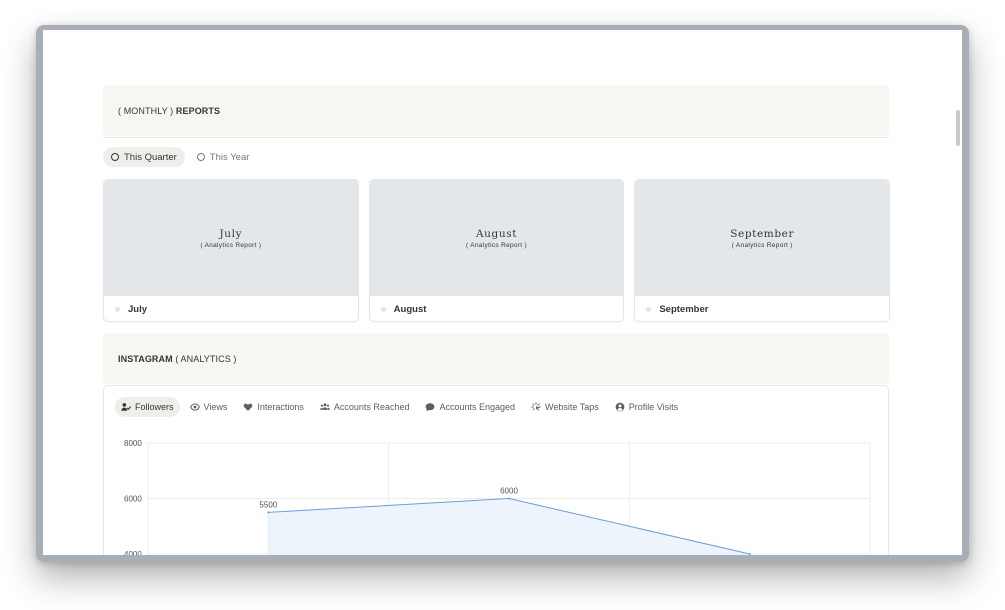 The height and width of the screenshot is (610, 1005). Describe the element at coordinates (497, 497) in the screenshot. I see `followers-area-chart: 4000 6000 8000 5500 6000` at that location.